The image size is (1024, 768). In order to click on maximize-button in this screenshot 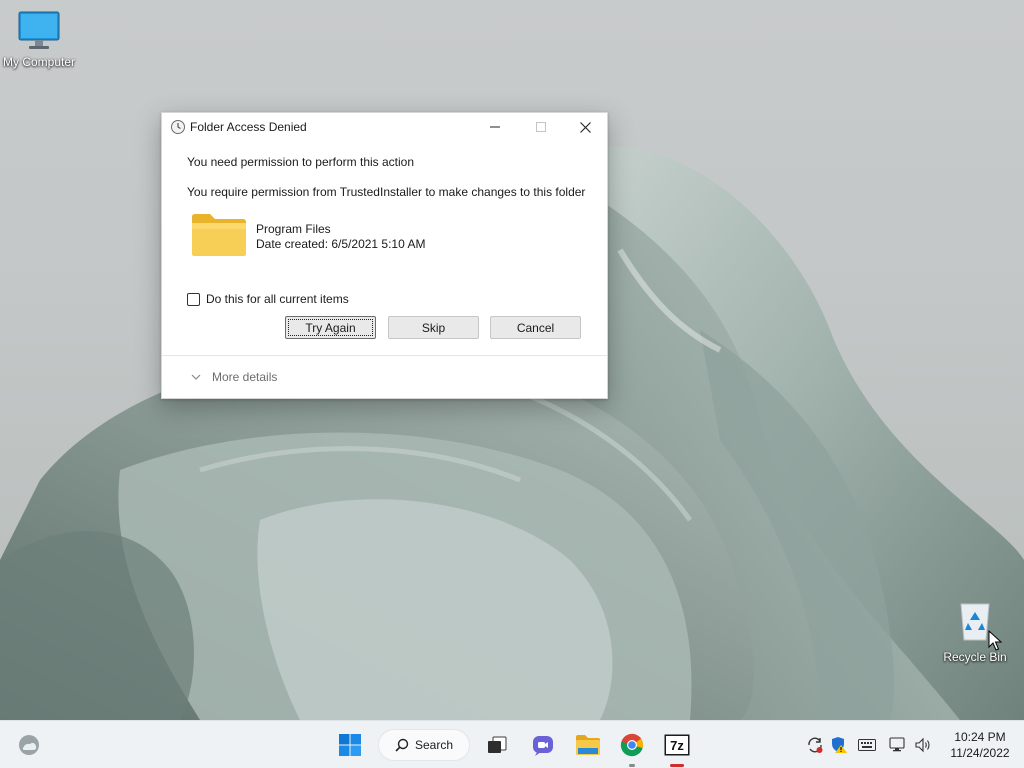, I will do `click(541, 127)`.